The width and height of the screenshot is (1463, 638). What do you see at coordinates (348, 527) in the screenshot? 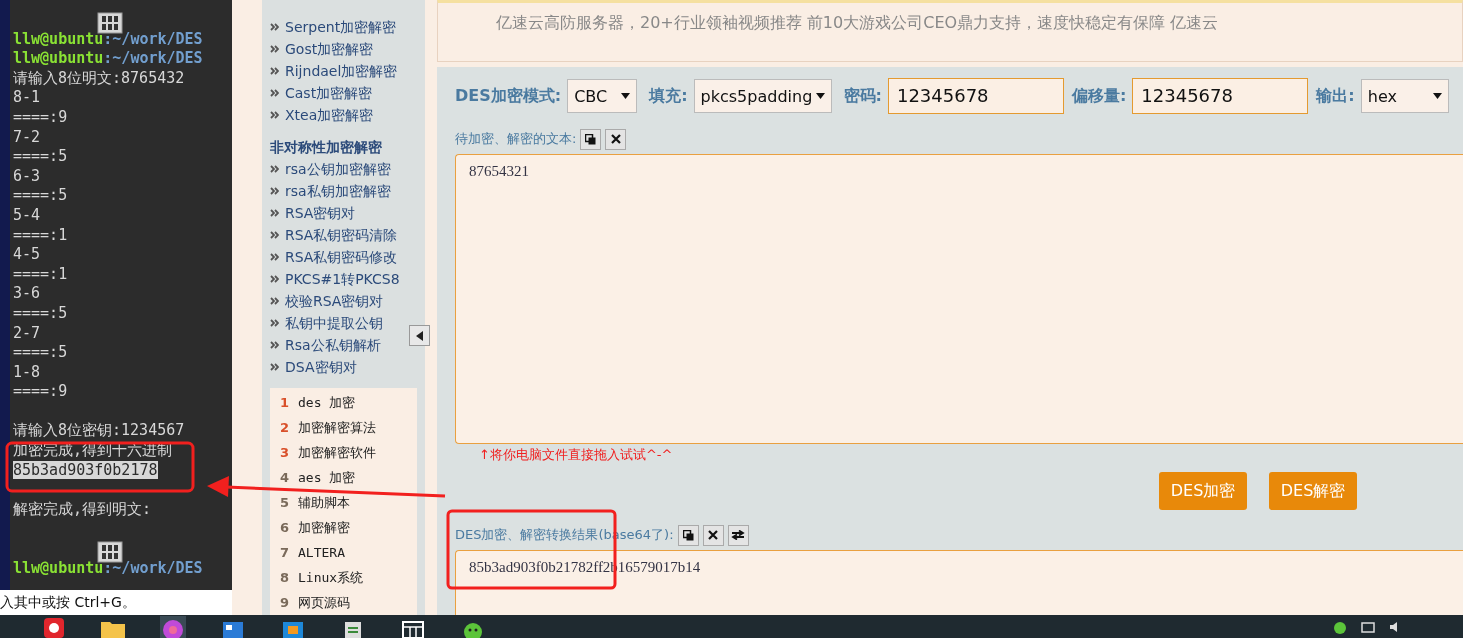
I see `ranking-link: 6 加密解密` at bounding box center [348, 527].